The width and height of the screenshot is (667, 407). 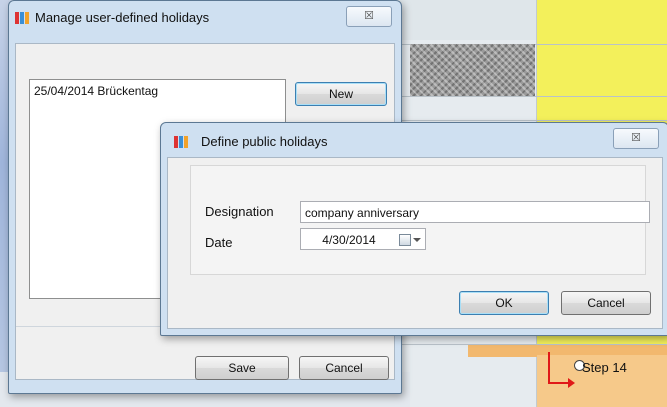 I want to click on manage-dialog-titlebar: Manage user-defined holidays ☒, so click(x=205, y=16).